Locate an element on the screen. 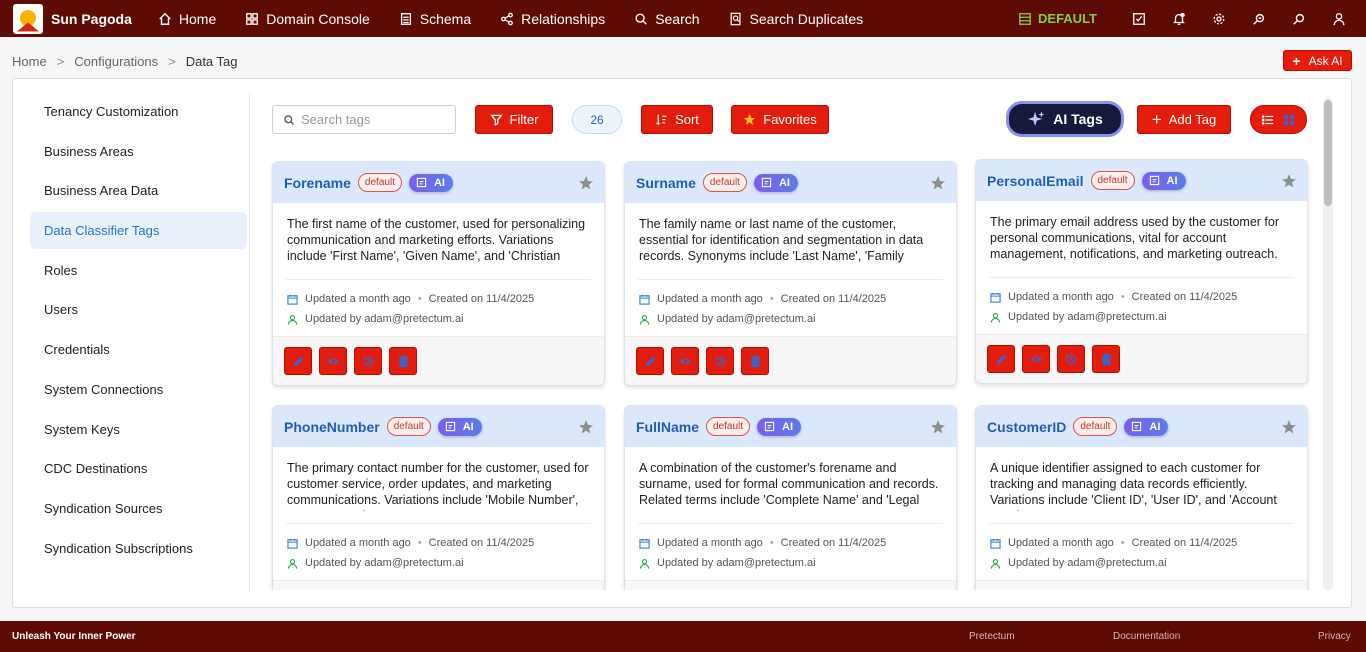 This screenshot has height=652, width=1366. filter-button: Filter is located at coordinates (514, 119).